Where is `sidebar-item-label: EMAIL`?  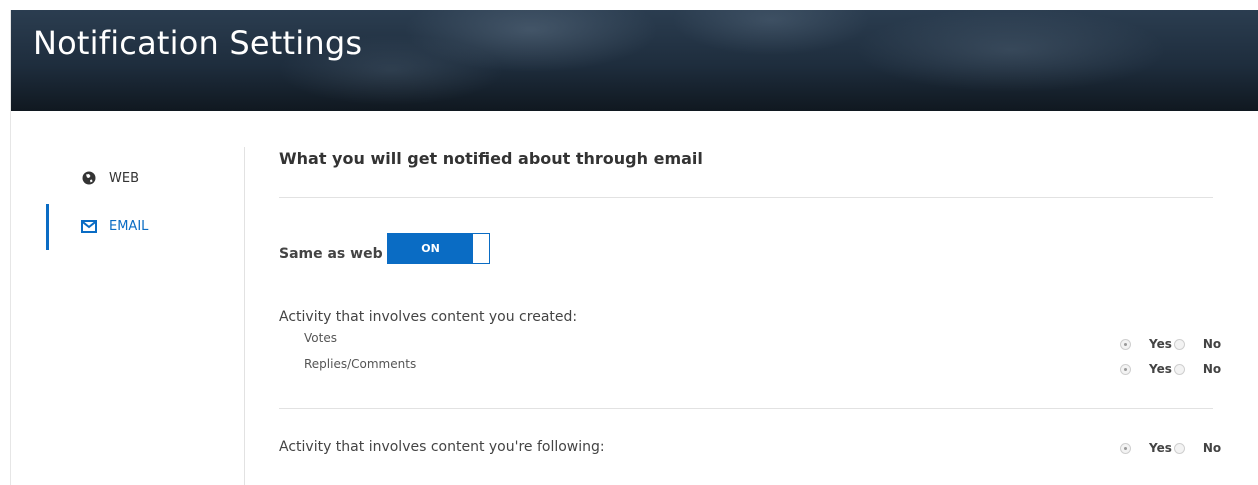 sidebar-item-label: EMAIL is located at coordinates (129, 226).